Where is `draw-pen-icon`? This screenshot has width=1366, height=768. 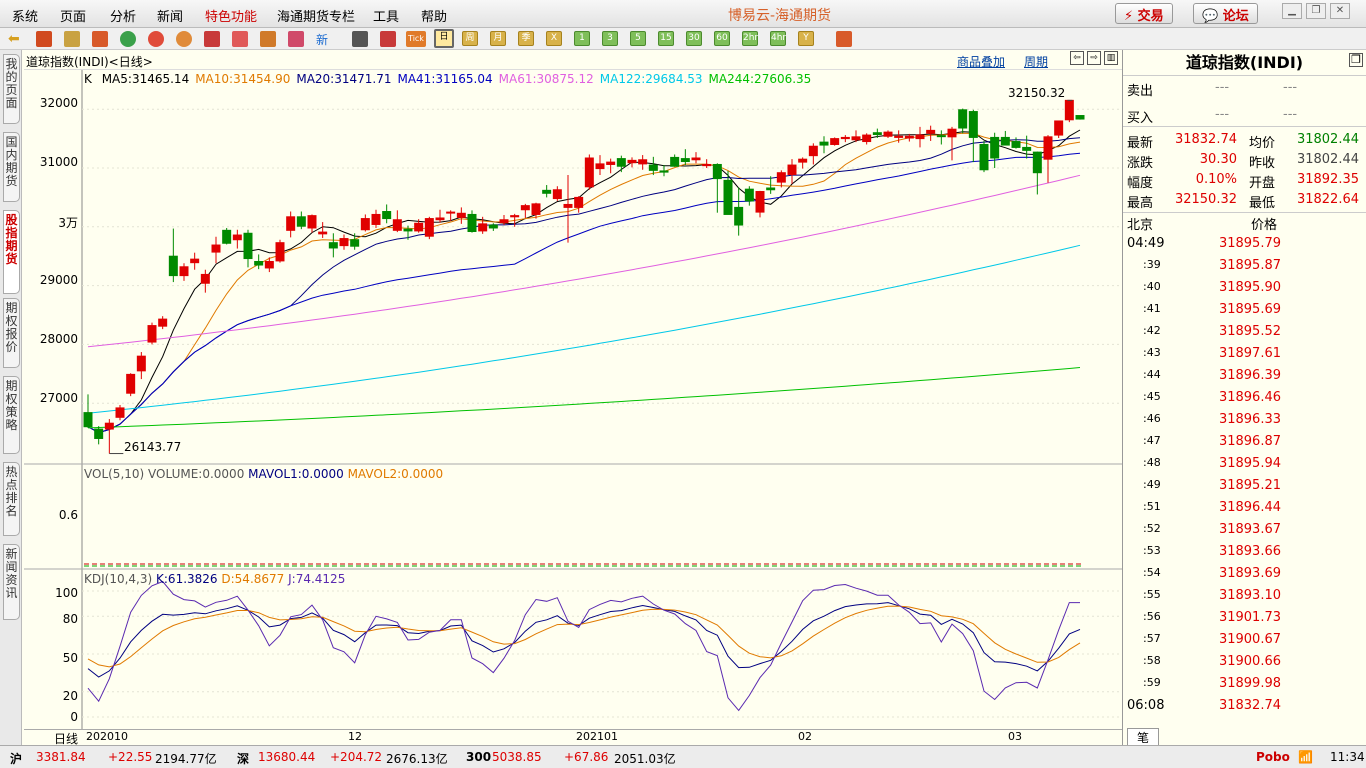 draw-pen-icon is located at coordinates (240, 39).